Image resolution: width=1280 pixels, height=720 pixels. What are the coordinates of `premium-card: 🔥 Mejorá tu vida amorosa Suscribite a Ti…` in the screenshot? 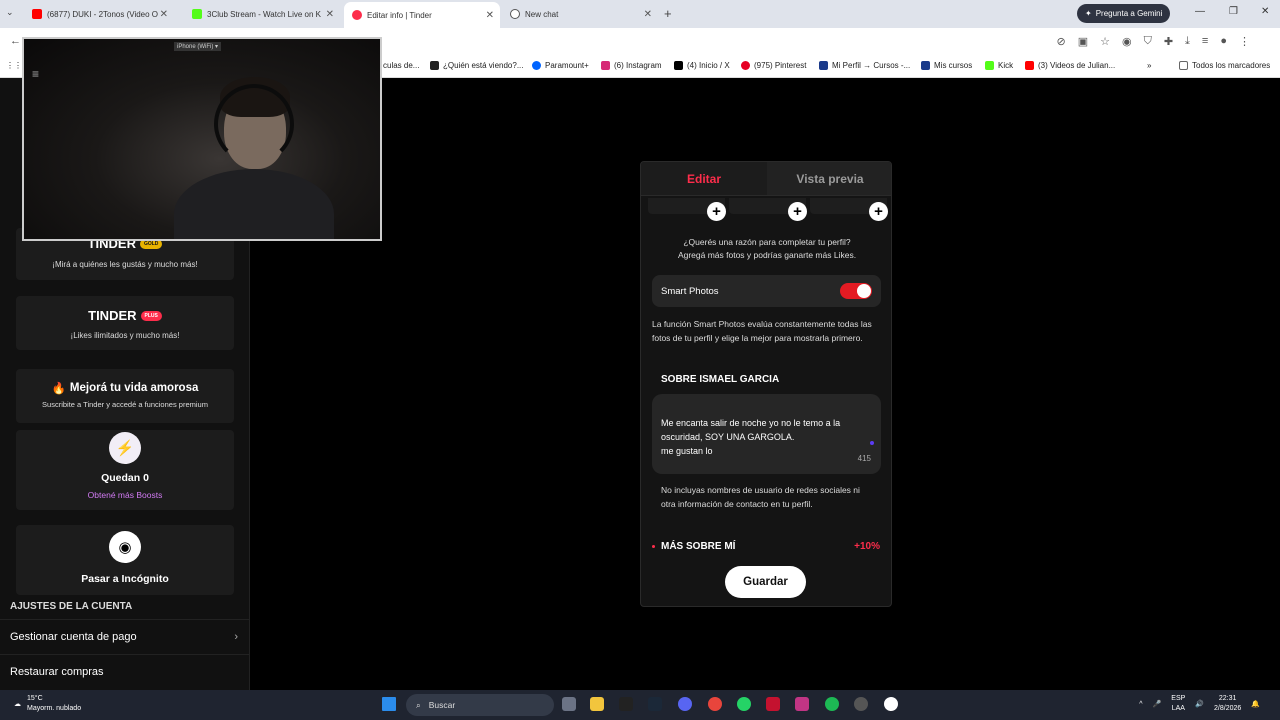 It's located at (125, 396).